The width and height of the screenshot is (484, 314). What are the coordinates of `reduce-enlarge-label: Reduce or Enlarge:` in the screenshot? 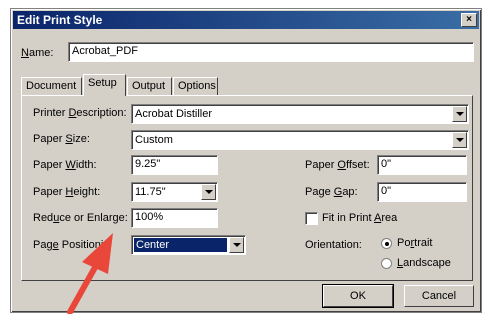 It's located at (80, 218).